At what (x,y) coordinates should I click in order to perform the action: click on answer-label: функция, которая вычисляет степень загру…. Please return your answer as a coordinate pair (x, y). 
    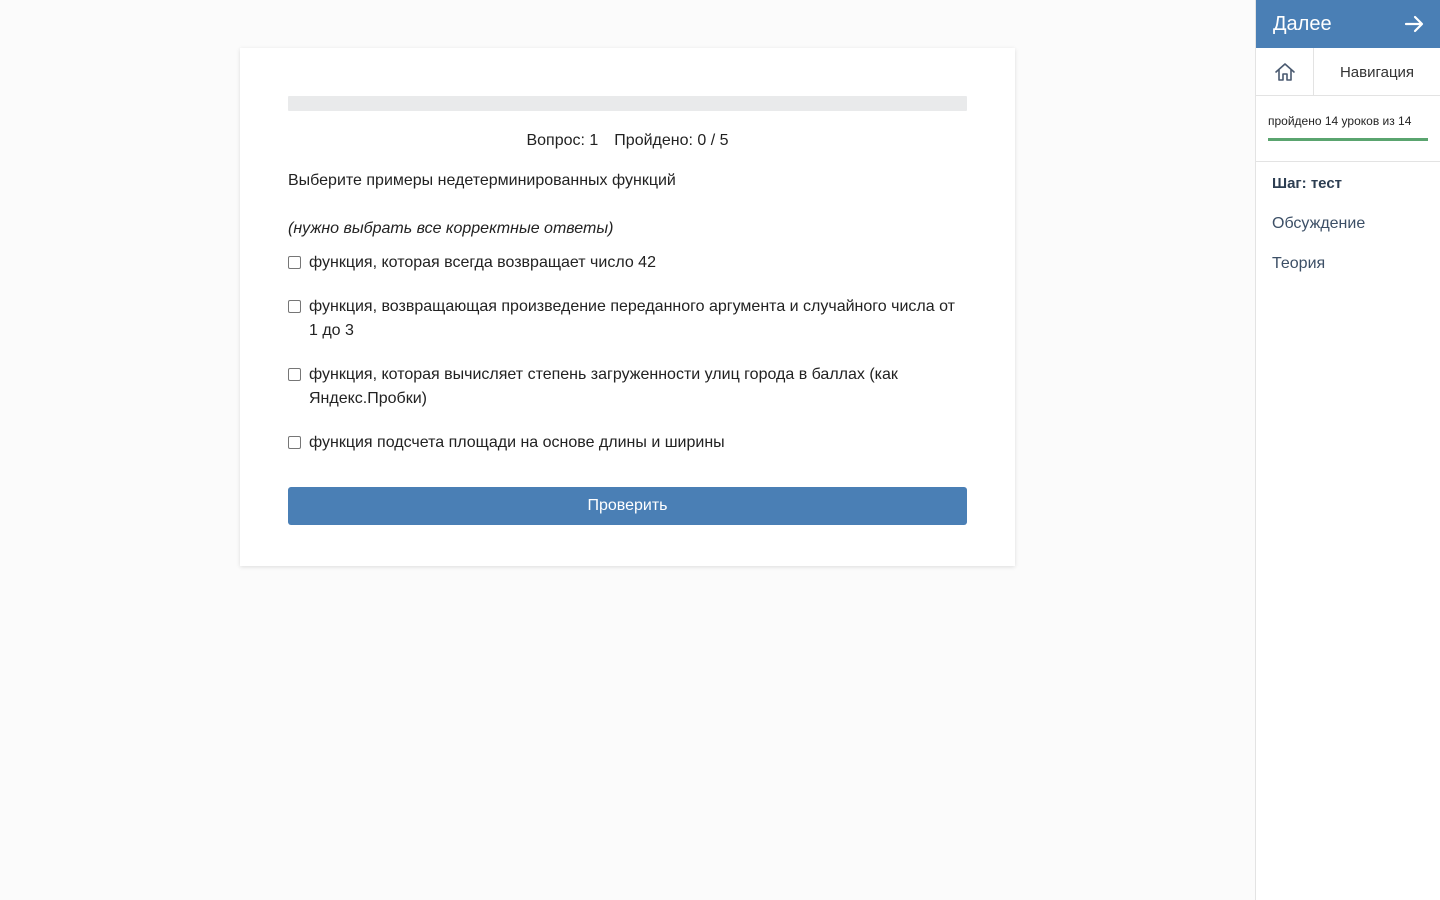
    Looking at the image, I should click on (603, 386).